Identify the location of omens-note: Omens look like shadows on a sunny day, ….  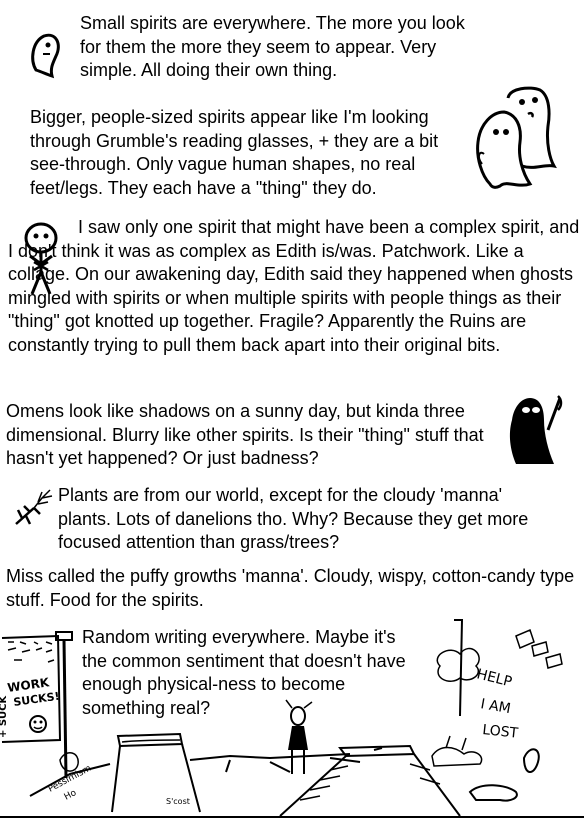
(245, 435).